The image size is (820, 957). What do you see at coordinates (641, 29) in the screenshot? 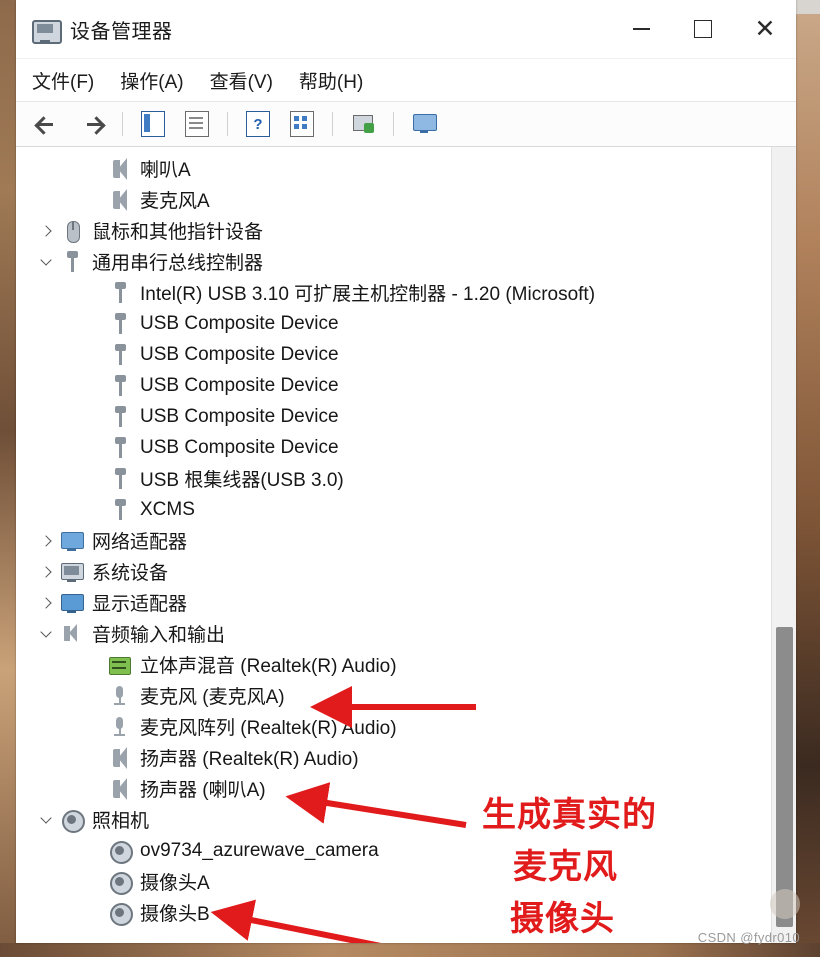
I see `minimize-button` at bounding box center [641, 29].